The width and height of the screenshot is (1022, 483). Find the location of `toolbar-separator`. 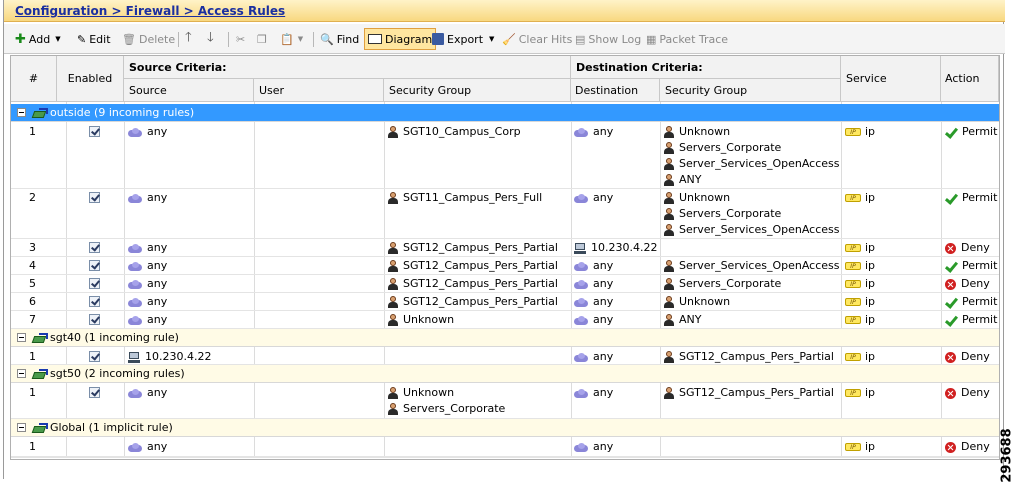

toolbar-separator is located at coordinates (313, 39).